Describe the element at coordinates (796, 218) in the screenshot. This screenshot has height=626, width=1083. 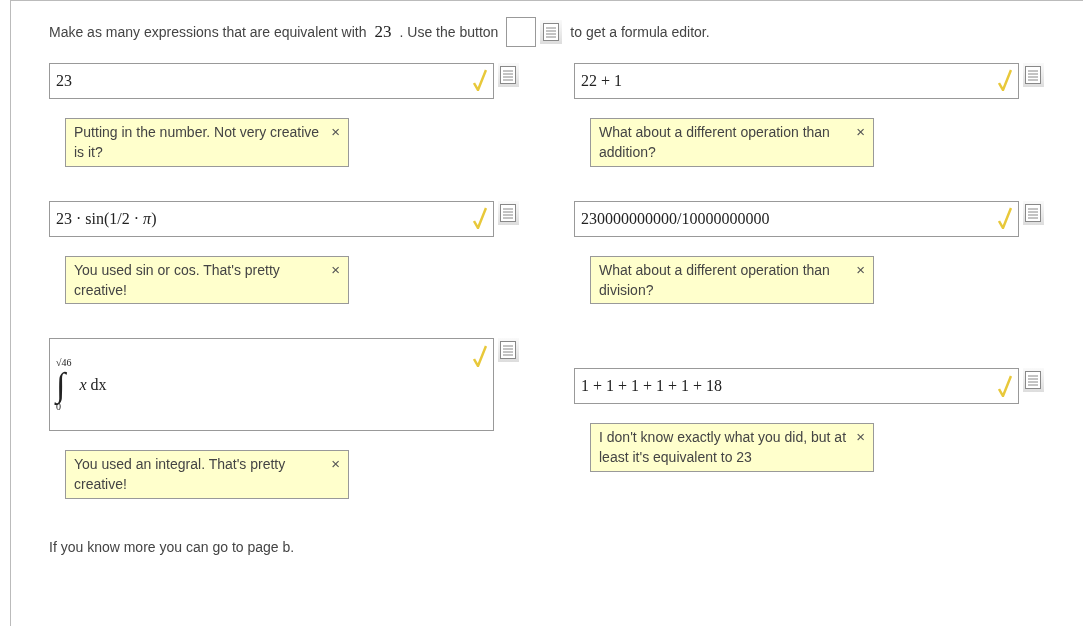
I see `answer-field: 230000000000/10000000000` at that location.